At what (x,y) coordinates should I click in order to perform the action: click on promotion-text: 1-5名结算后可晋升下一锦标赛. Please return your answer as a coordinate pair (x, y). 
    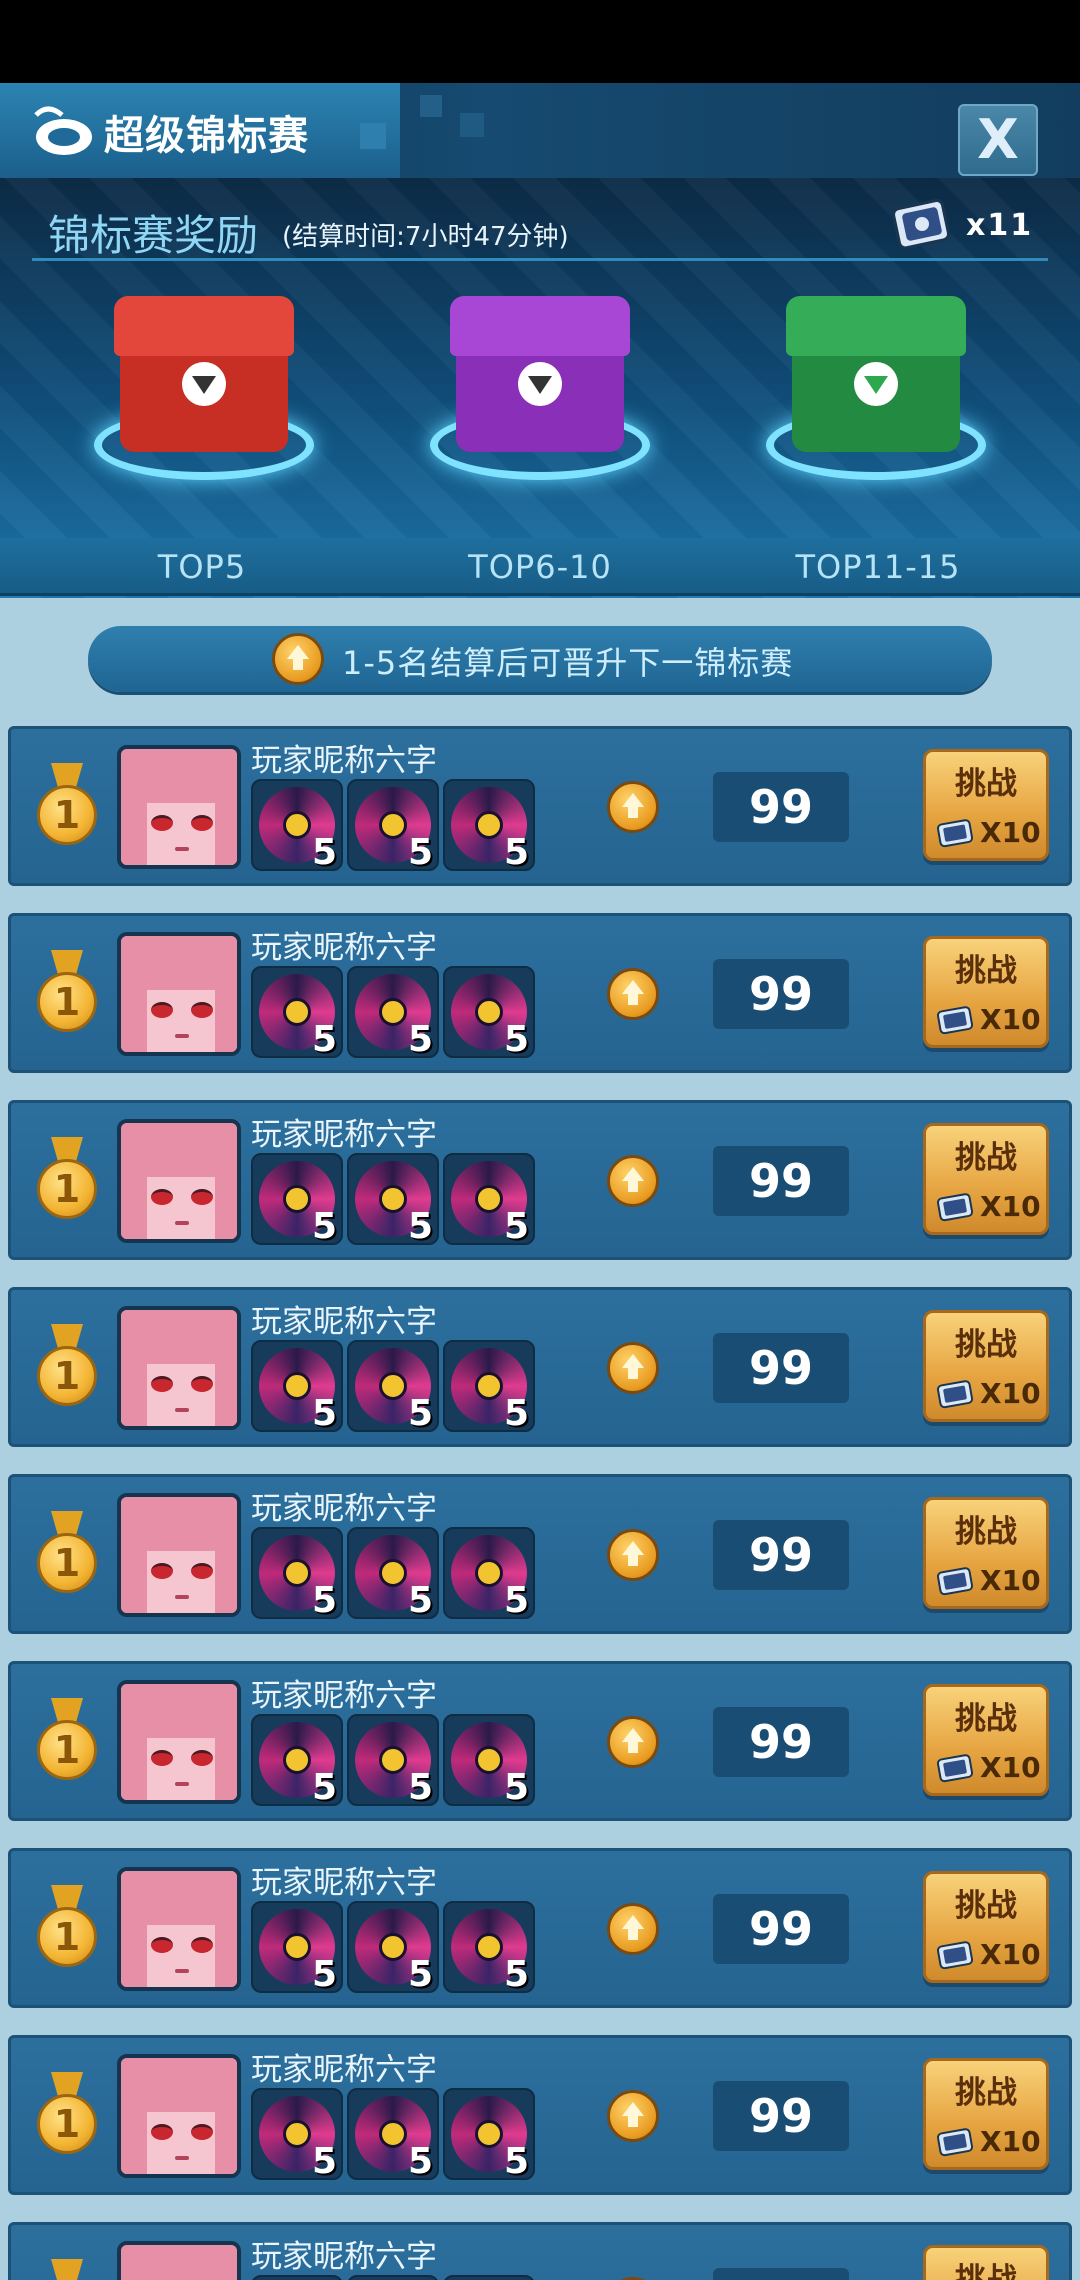
    Looking at the image, I should click on (568, 663).